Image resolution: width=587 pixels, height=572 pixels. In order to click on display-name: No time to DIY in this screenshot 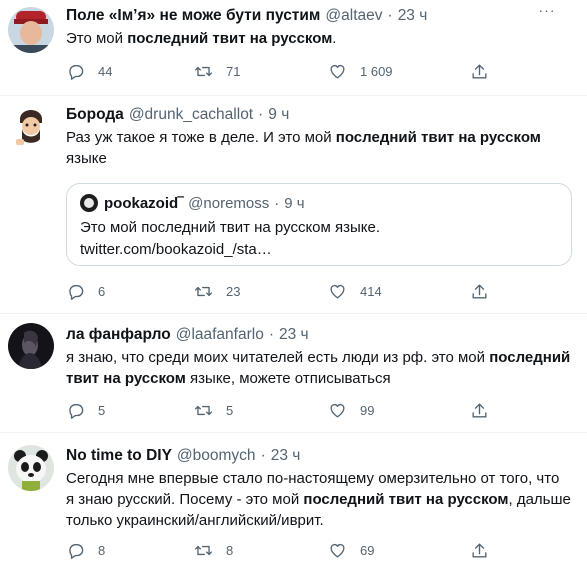, I will do `click(119, 456)`.